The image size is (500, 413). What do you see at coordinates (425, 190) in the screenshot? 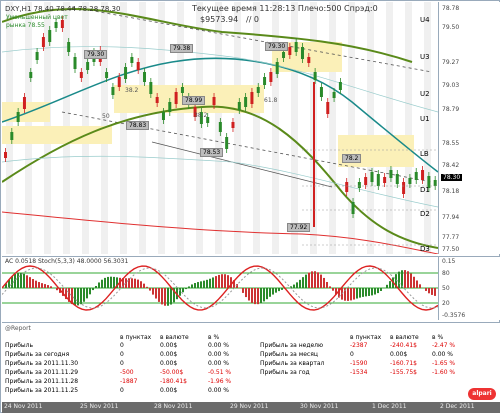
I see `level-d1: D1` at bounding box center [425, 190].